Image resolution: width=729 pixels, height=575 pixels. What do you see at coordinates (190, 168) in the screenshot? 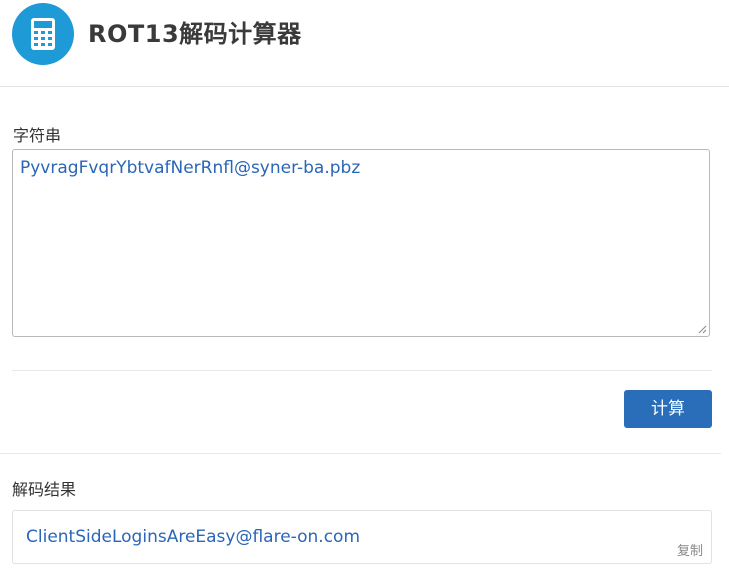
I see `string-input-value: PyvragFvqrYbtvafNerRnfl@syner-ba.pbz` at bounding box center [190, 168].